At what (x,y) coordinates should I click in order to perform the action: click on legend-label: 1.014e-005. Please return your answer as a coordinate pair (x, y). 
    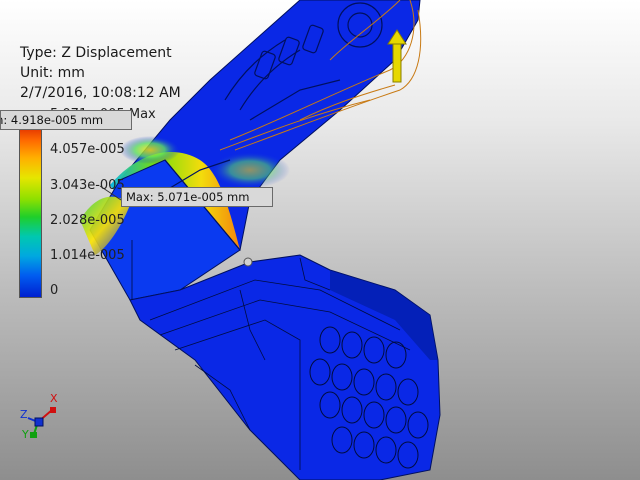
    Looking at the image, I should click on (87, 255).